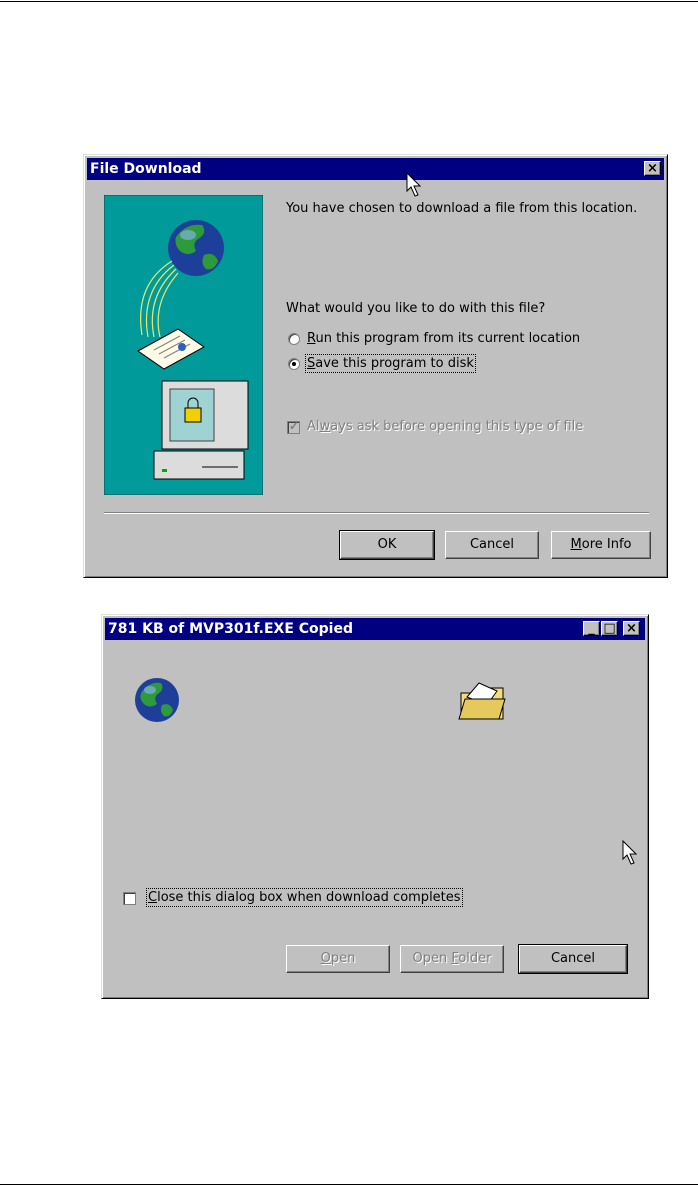 The image size is (698, 1186). I want to click on checkmark-icon: ✓, so click(294, 426).